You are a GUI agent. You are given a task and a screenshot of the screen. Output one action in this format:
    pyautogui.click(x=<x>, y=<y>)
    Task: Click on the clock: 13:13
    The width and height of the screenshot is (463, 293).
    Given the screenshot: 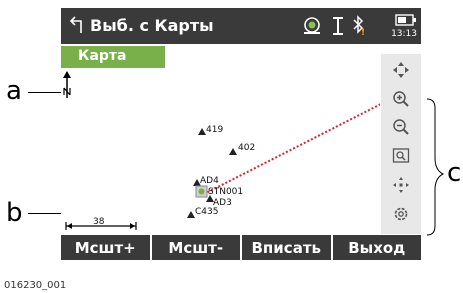 What is the action you would take?
    pyautogui.click(x=404, y=34)
    